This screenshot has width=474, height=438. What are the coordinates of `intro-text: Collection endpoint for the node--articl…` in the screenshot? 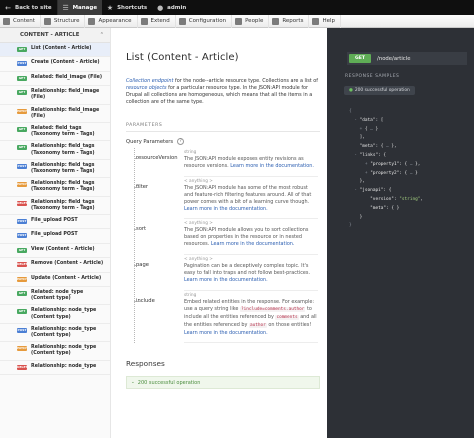 It's located at (223, 92).